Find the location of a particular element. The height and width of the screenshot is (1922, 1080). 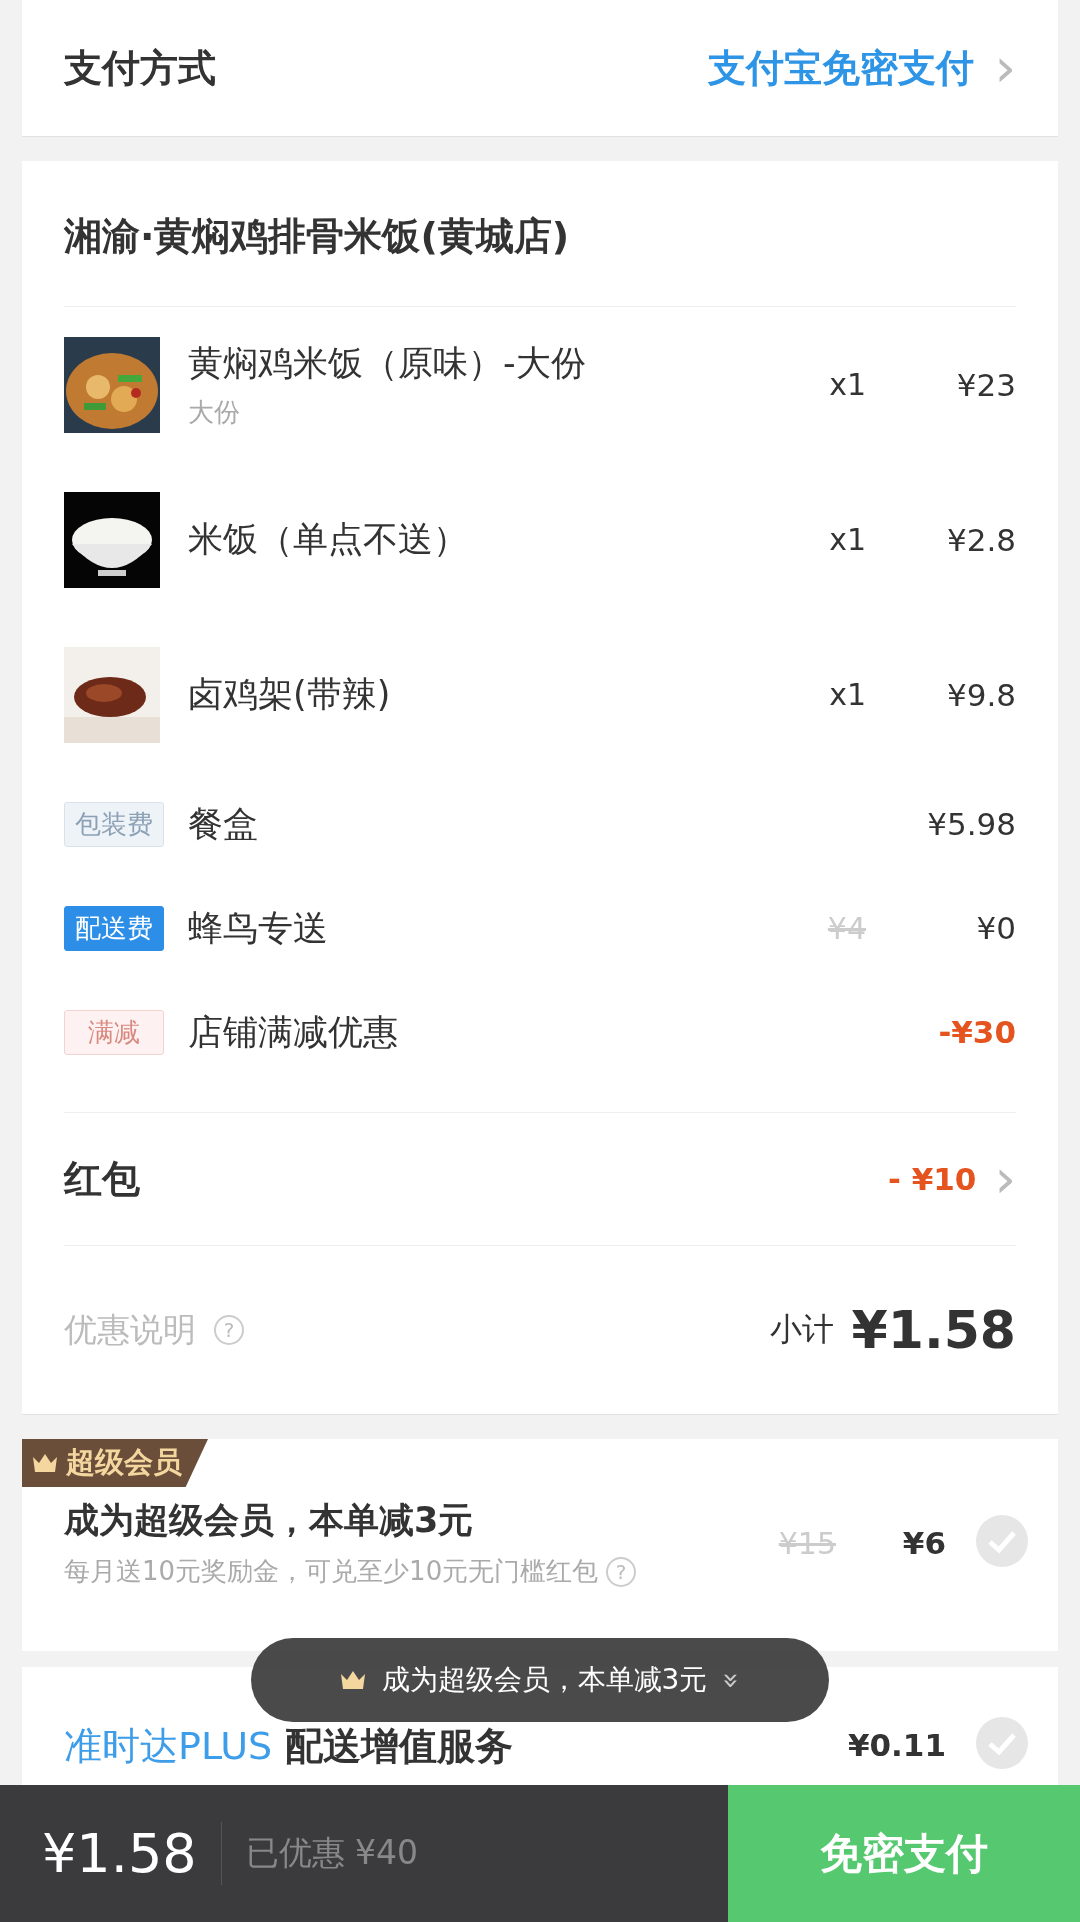

subtotal-value: ¥1.58 is located at coordinates (933, 1330).